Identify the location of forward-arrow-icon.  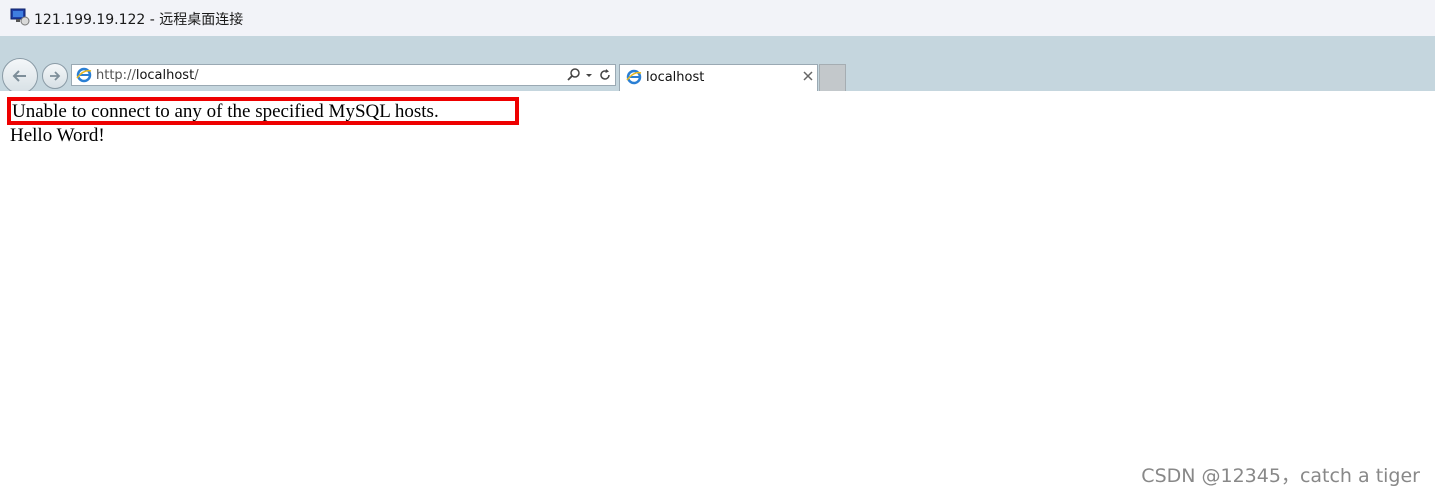
(55, 76).